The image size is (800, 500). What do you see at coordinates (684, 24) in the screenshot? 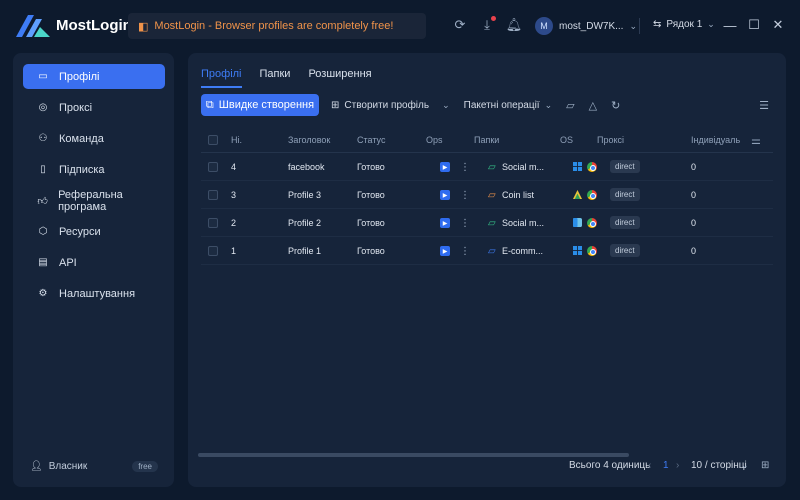
I see `language-selector: ⇆ Рядок 1 ⌄` at bounding box center [684, 24].